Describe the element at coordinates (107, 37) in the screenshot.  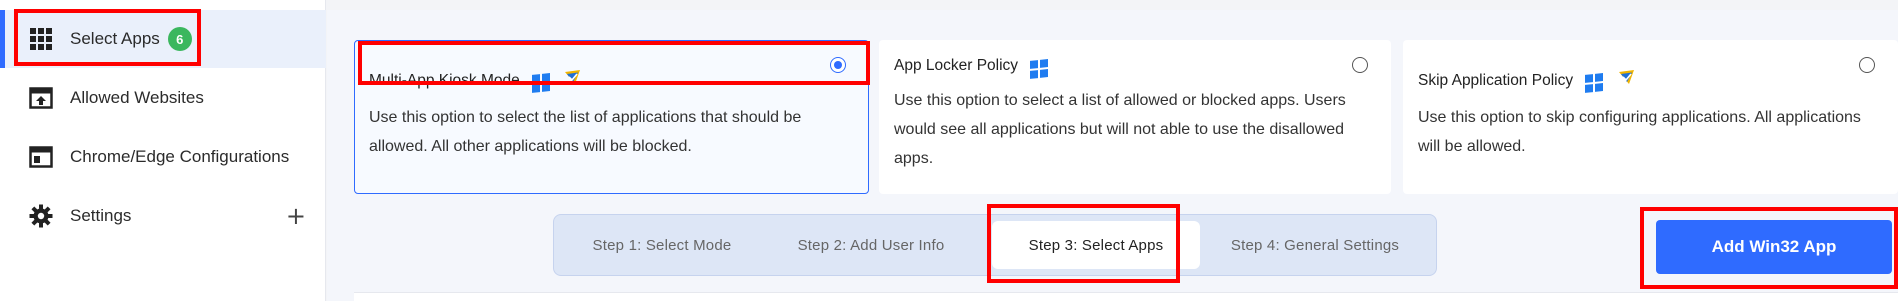
I see `highlight-select-apps` at that location.